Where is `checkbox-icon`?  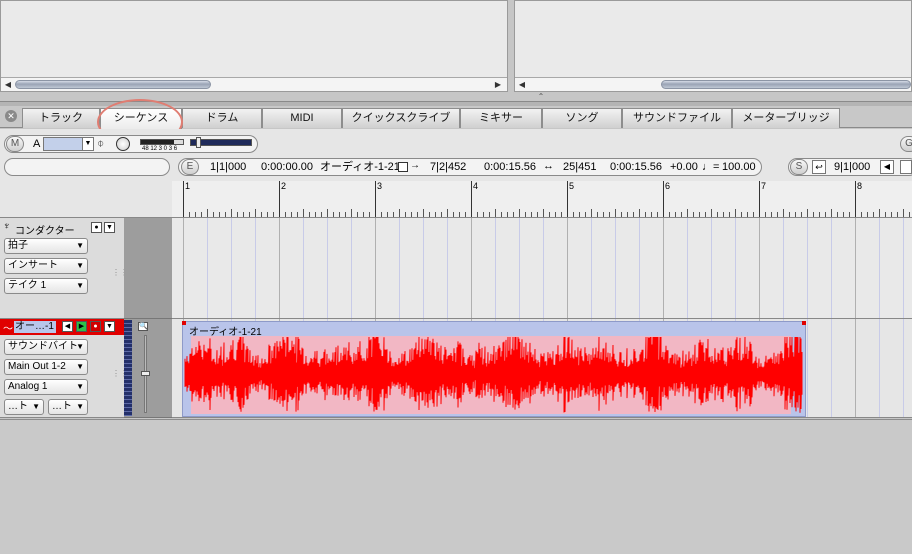
checkbox-icon is located at coordinates (403, 167).